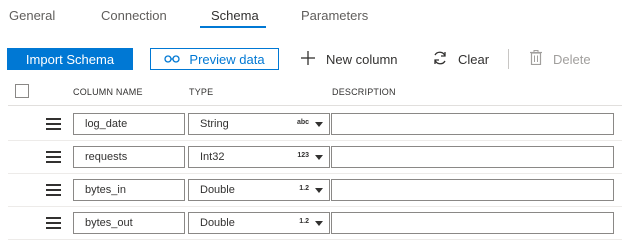  I want to click on clear-button: Clear, so click(460, 59).